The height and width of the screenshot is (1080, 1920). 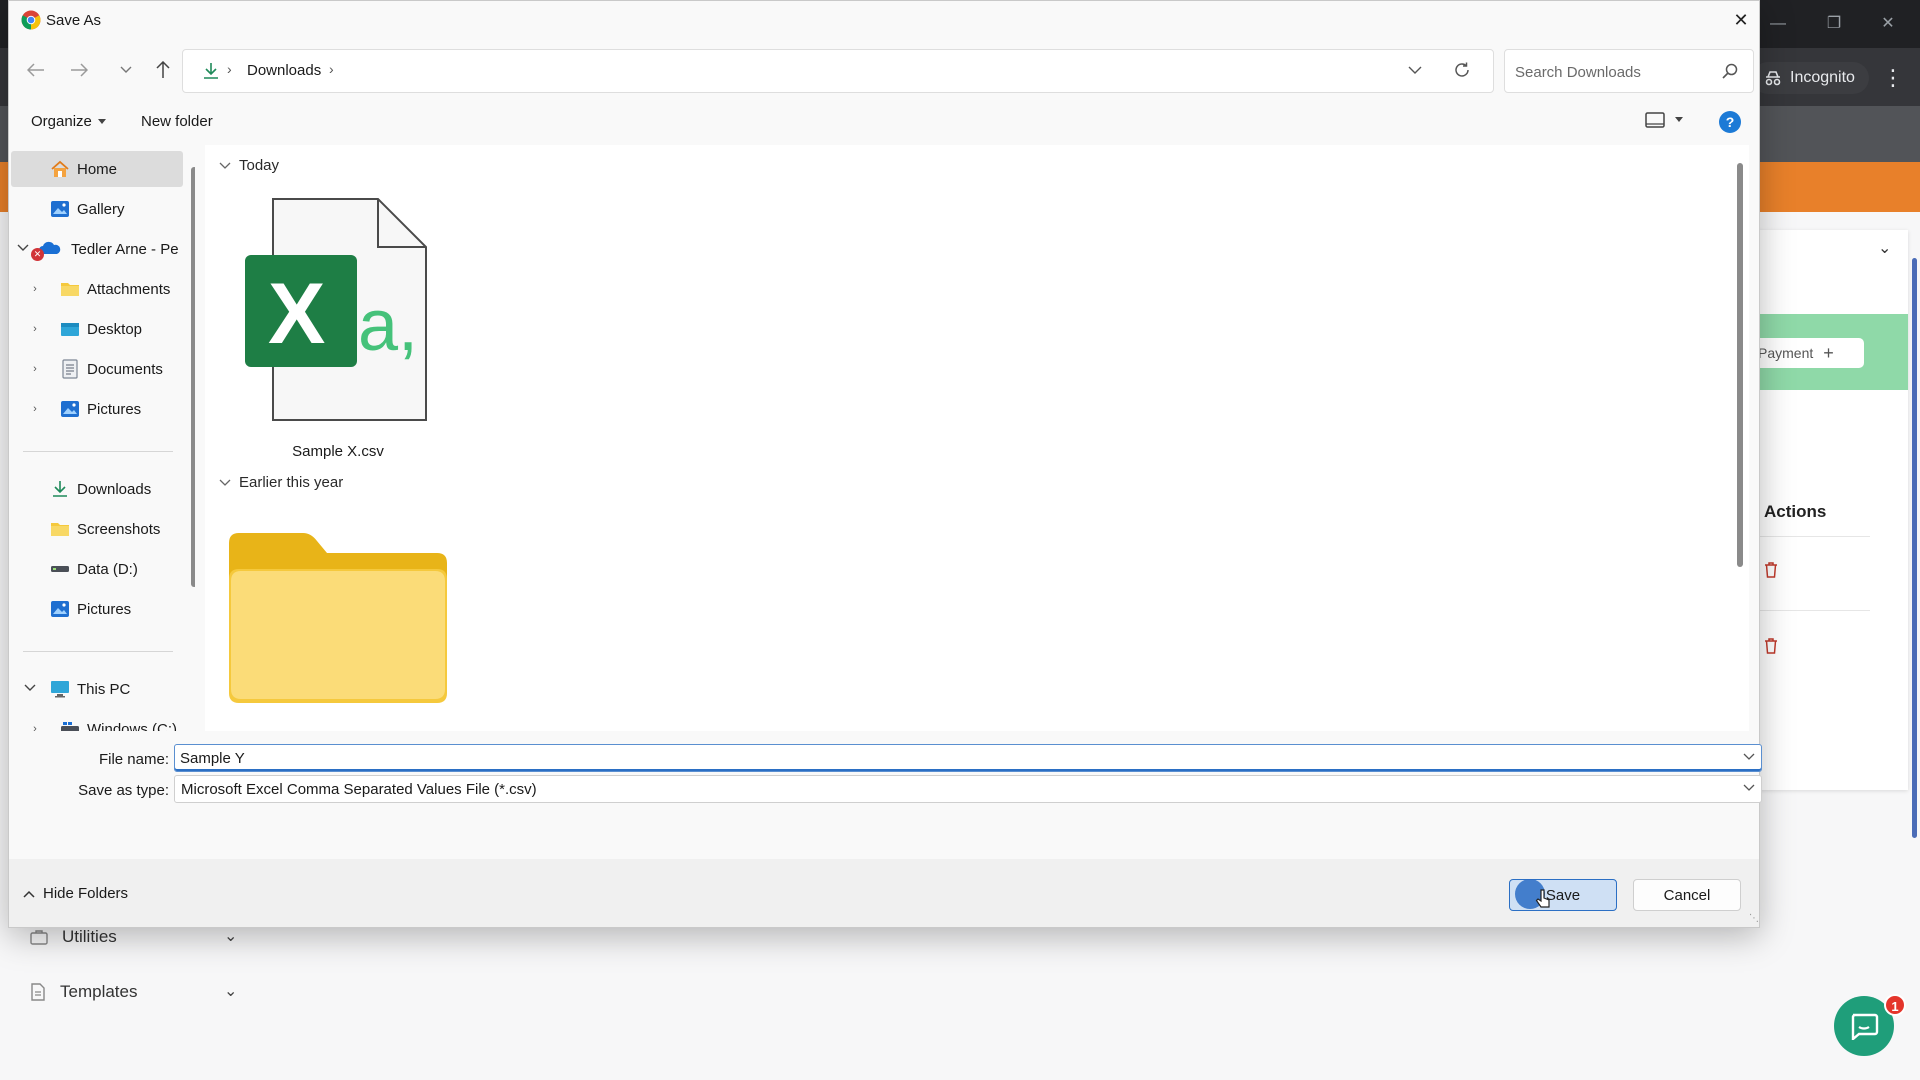 I want to click on nav-item-screenshots: Screenshots, so click(x=97, y=529).